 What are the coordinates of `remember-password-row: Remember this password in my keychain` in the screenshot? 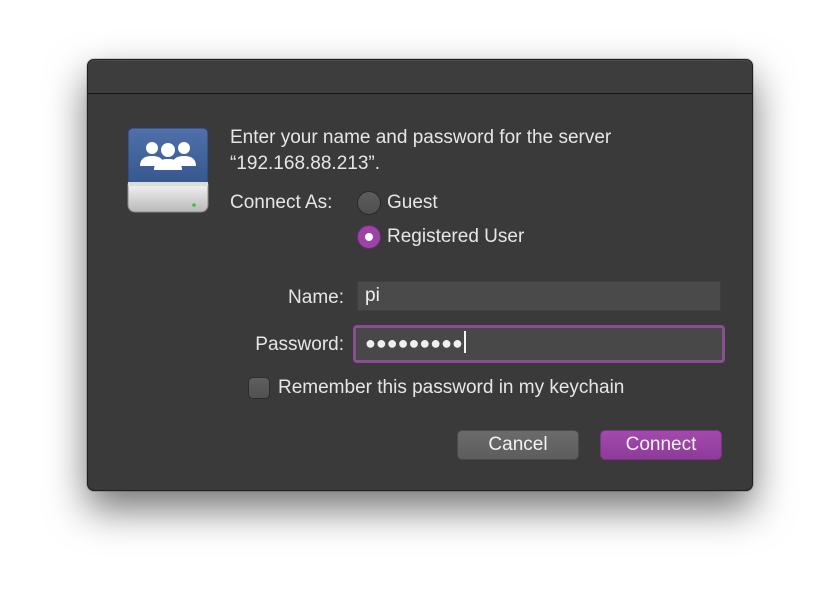 It's located at (436, 388).